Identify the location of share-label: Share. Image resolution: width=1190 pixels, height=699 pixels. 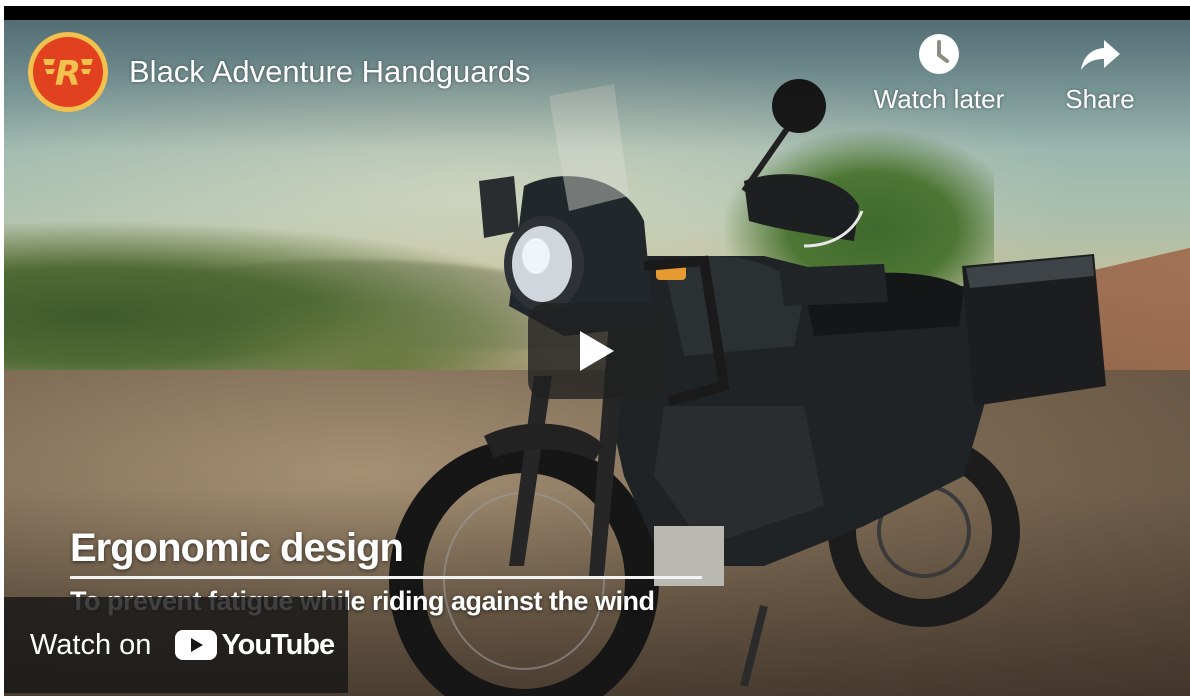
(1100, 99).